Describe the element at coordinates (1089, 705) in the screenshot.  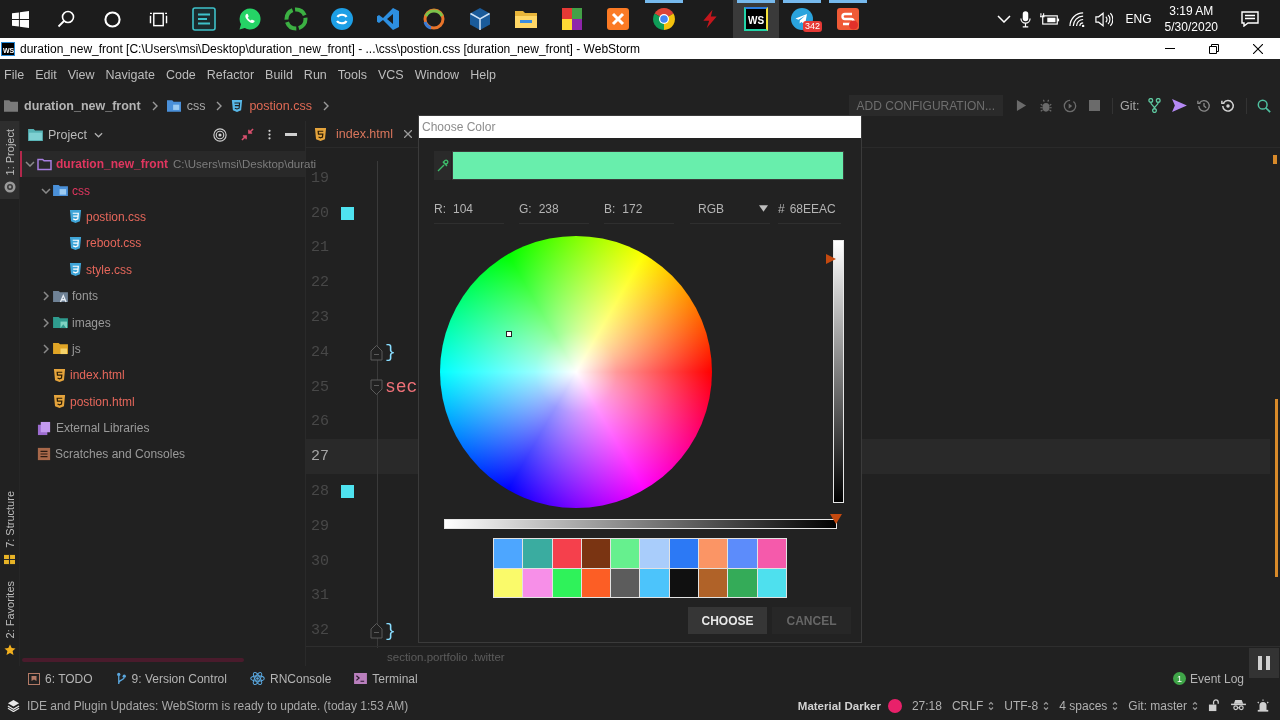
I see `status-widget: 4 spaces` at that location.